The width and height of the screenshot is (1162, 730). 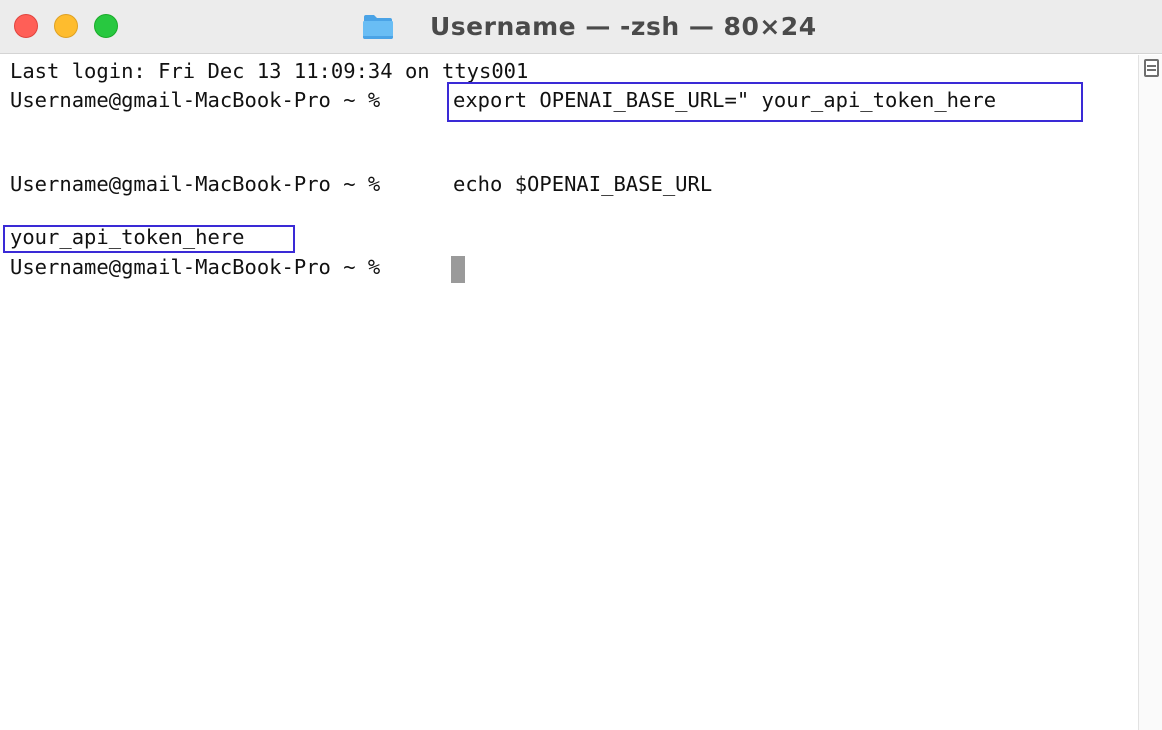 I want to click on minimize-button, so click(x=66, y=26).